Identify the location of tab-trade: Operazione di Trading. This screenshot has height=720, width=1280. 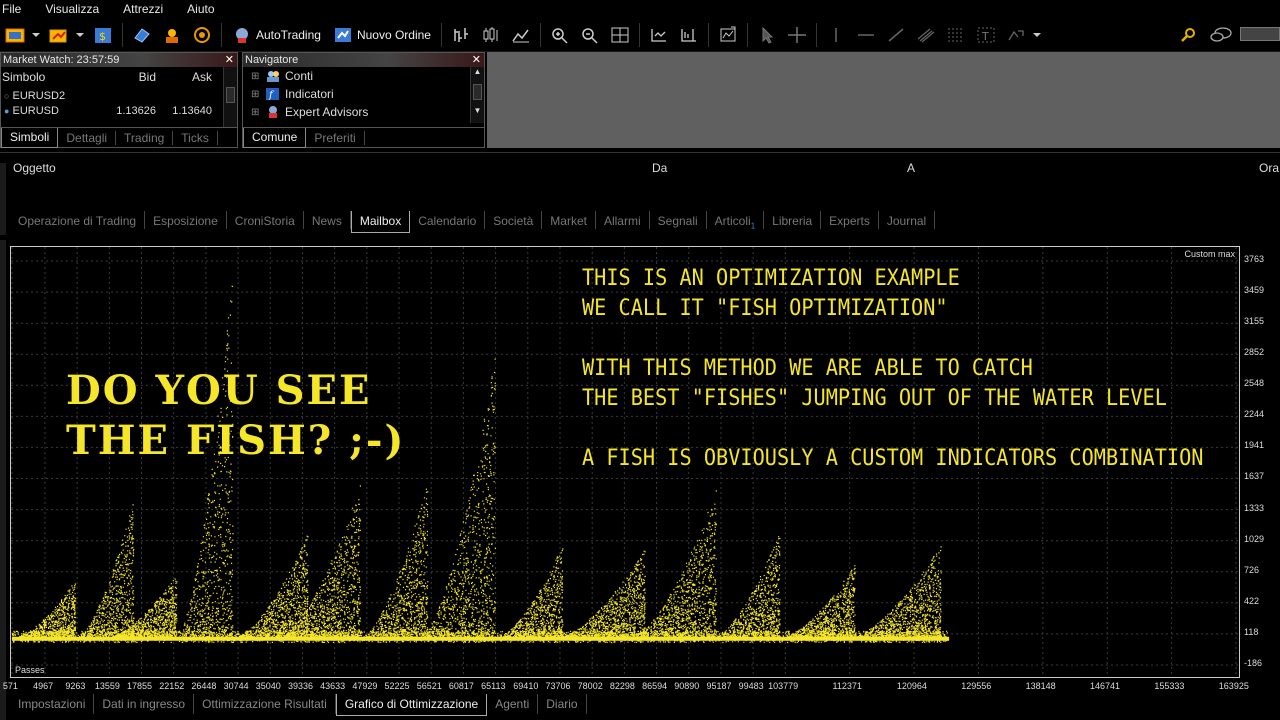
(78, 220).